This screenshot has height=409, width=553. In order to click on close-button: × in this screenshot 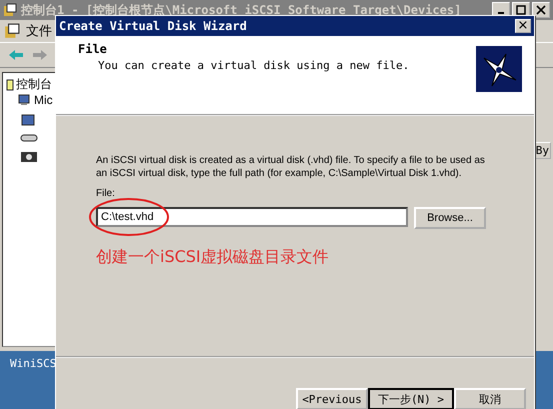, I will do `click(523, 26)`.